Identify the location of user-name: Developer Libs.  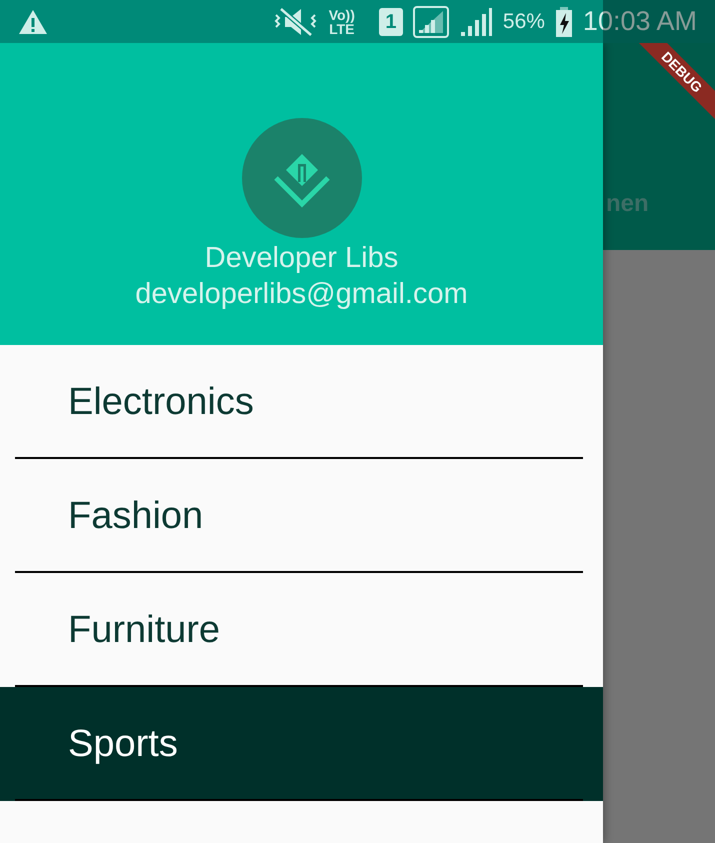
(301, 258).